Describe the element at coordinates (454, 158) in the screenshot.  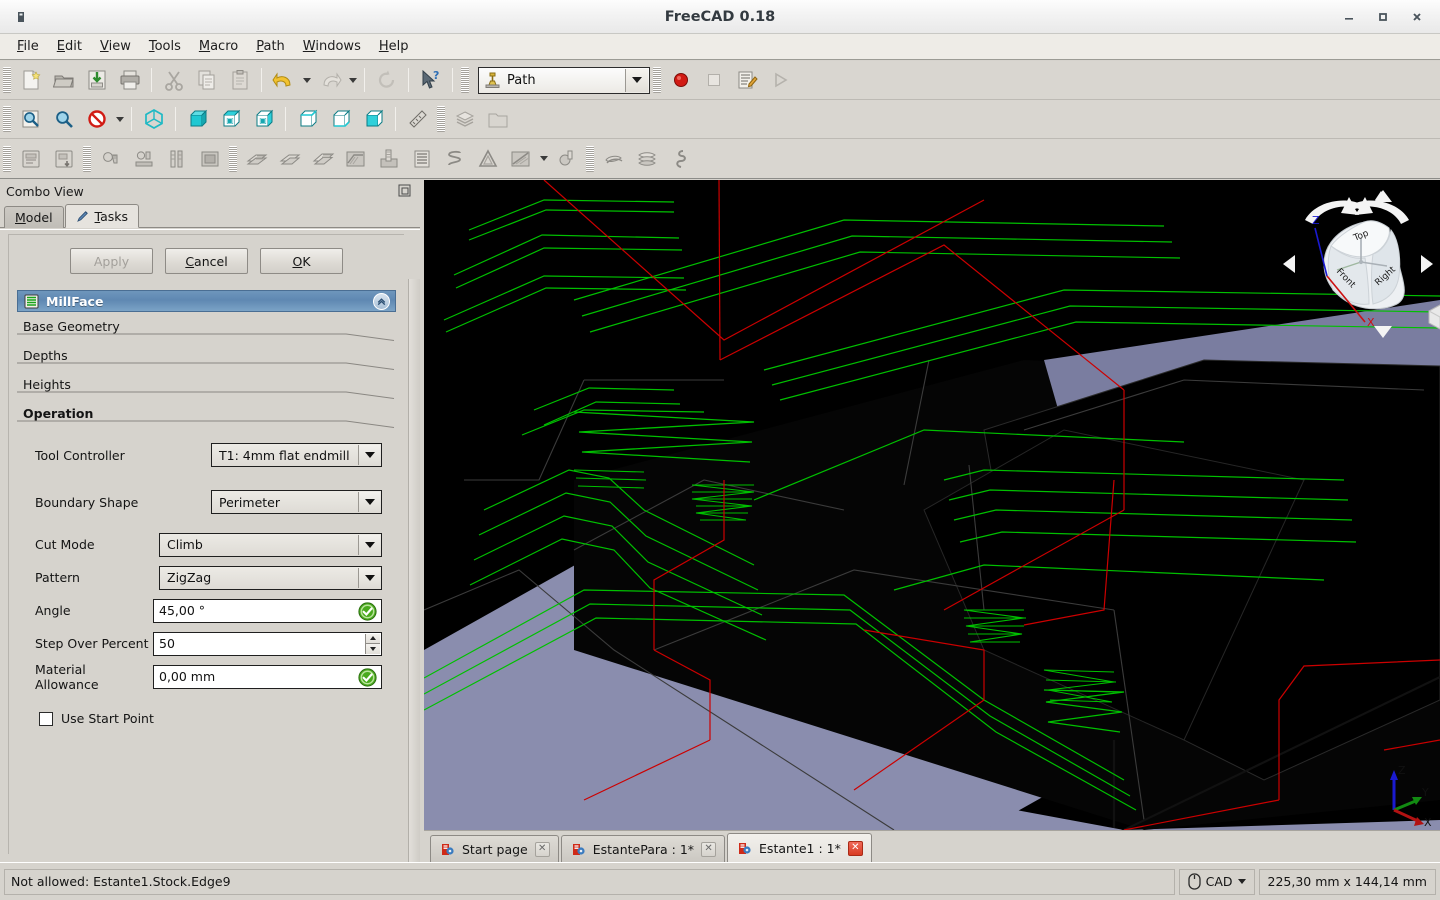
I see `path-helix-icon` at that location.